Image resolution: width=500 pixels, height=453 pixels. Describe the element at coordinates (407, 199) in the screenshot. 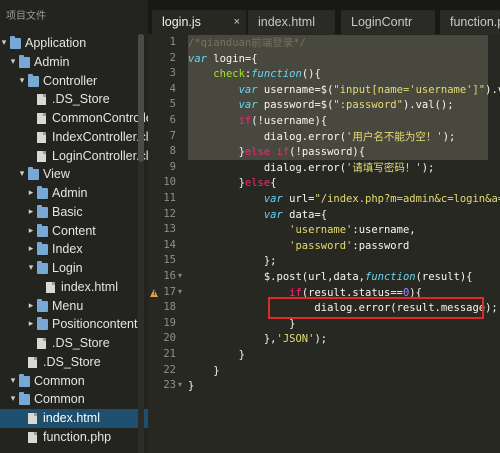

I see `code-token: "/index.php?m=admin&c=login&a=ch` at that location.